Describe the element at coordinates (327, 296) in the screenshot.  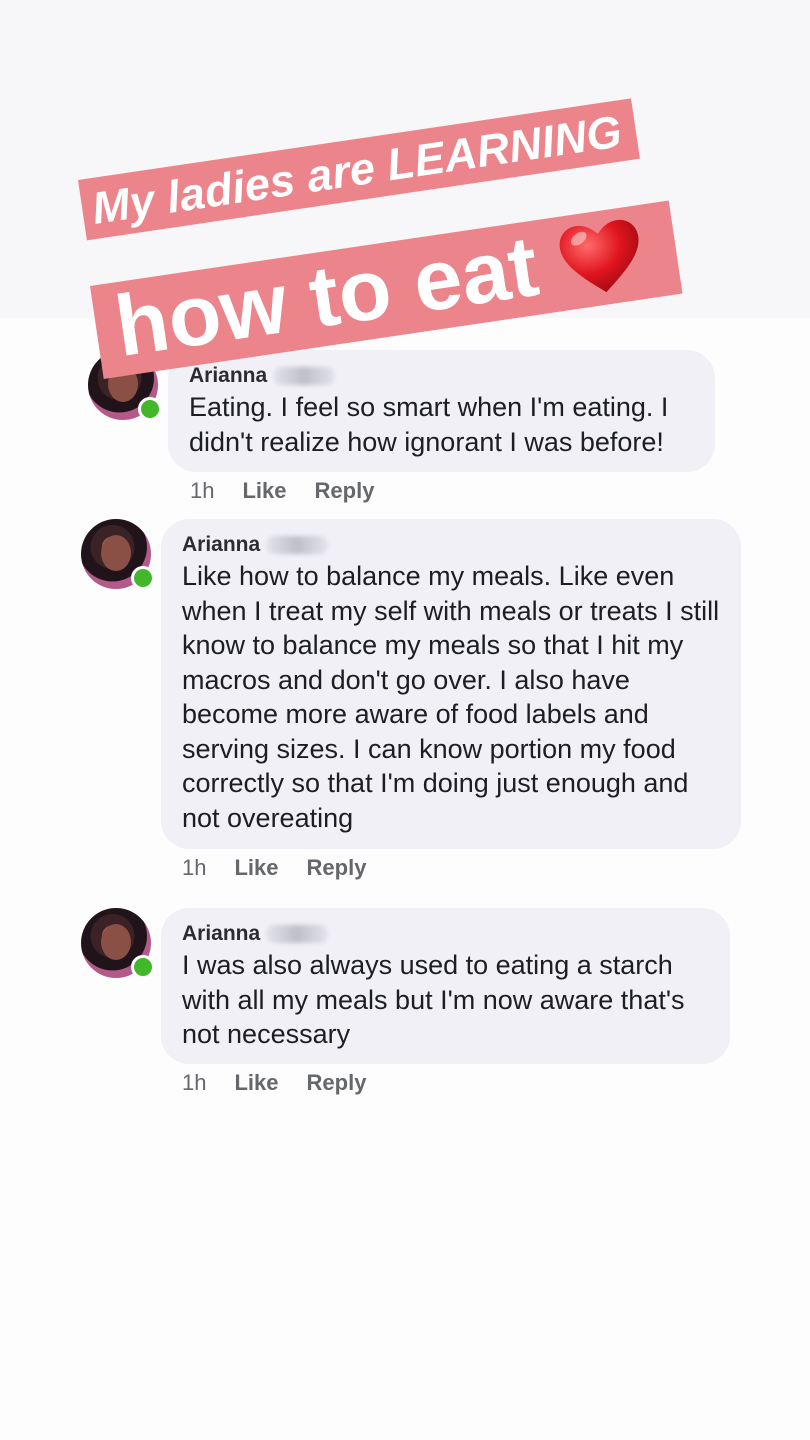
I see `banner-subheadline-text: how to eat` at that location.